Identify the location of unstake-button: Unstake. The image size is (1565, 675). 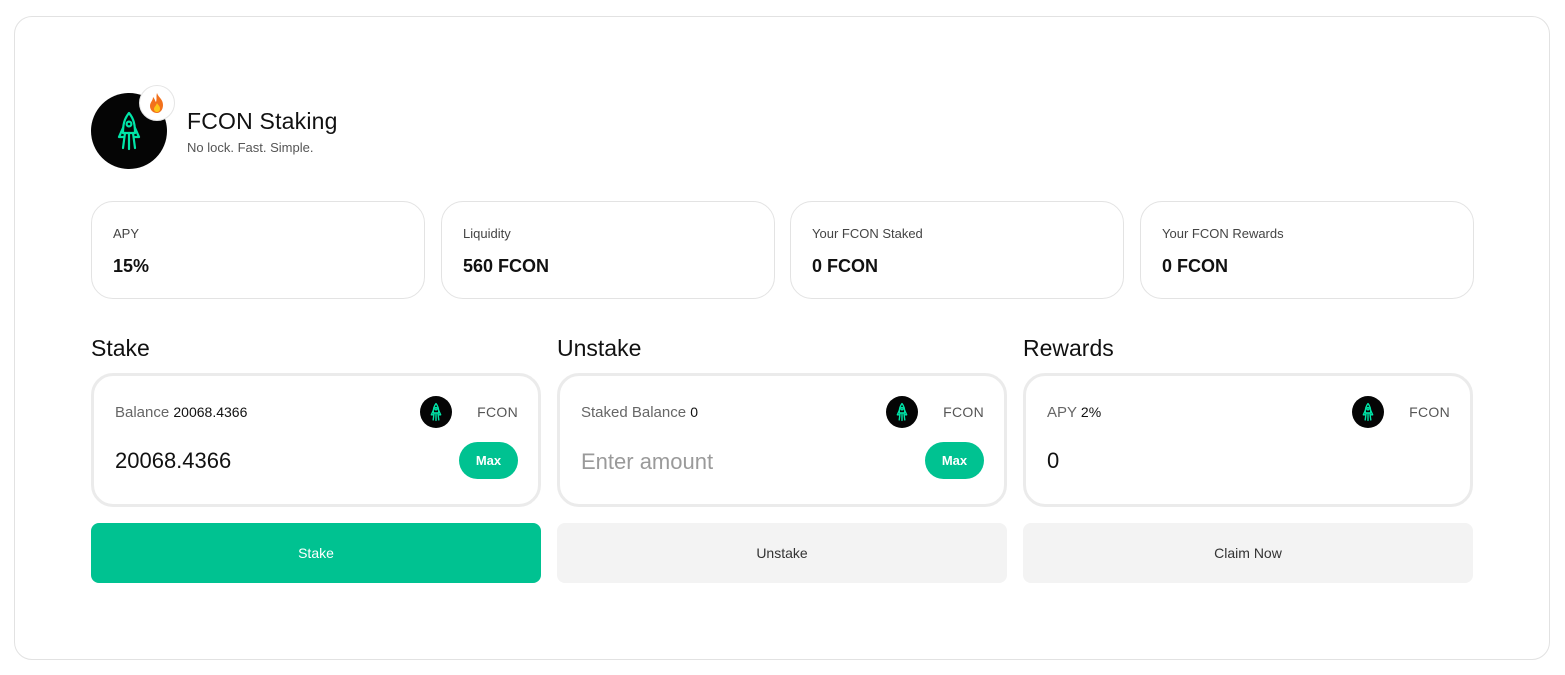
(782, 553).